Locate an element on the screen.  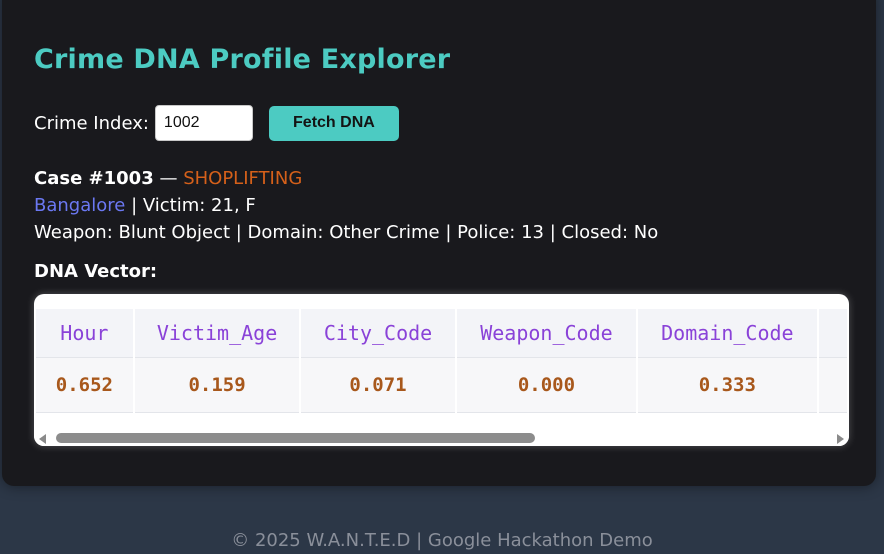
victim-info: | Victim: 21, F is located at coordinates (193, 205).